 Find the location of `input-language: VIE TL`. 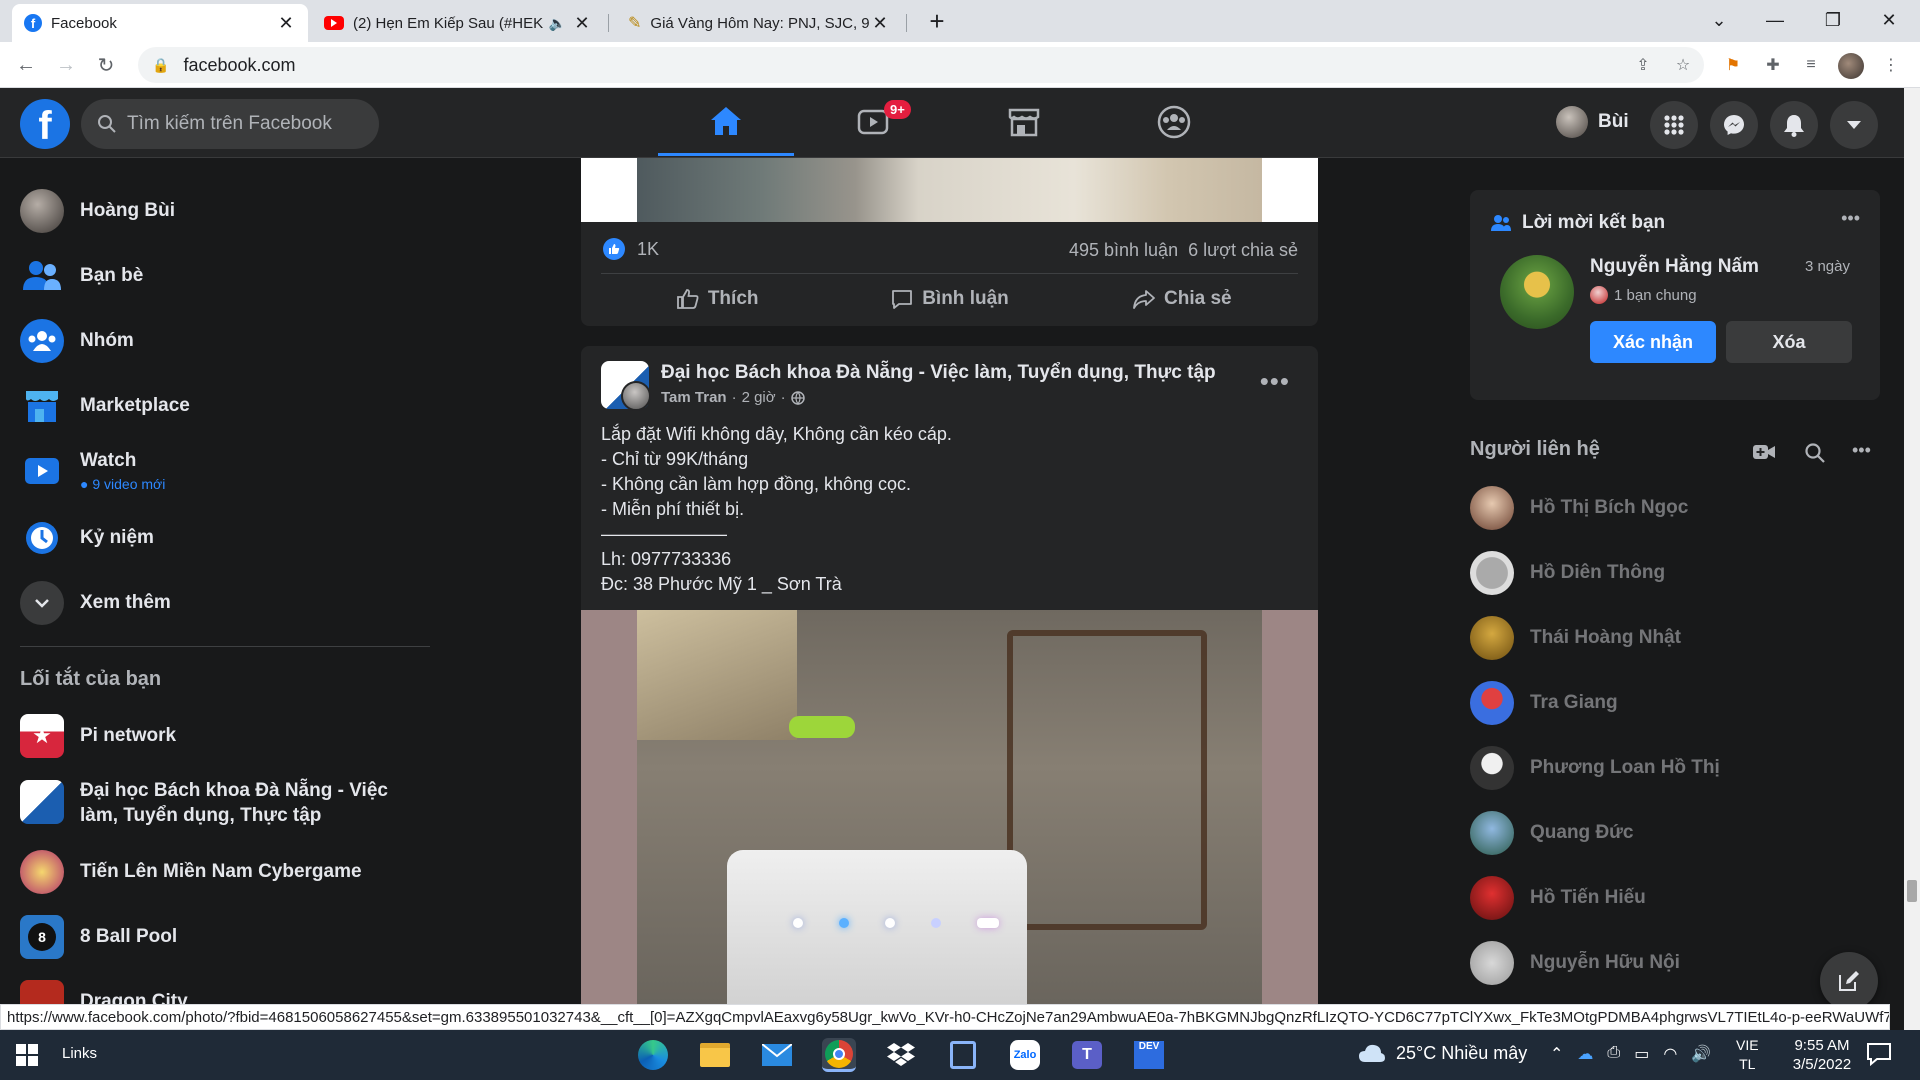

input-language: VIE TL is located at coordinates (1747, 1055).